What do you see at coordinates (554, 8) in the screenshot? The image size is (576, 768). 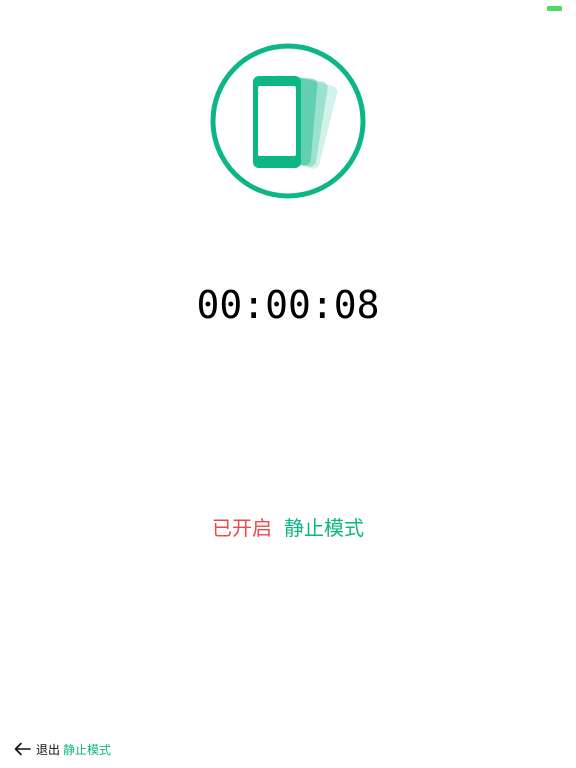 I see `battery-icon` at bounding box center [554, 8].